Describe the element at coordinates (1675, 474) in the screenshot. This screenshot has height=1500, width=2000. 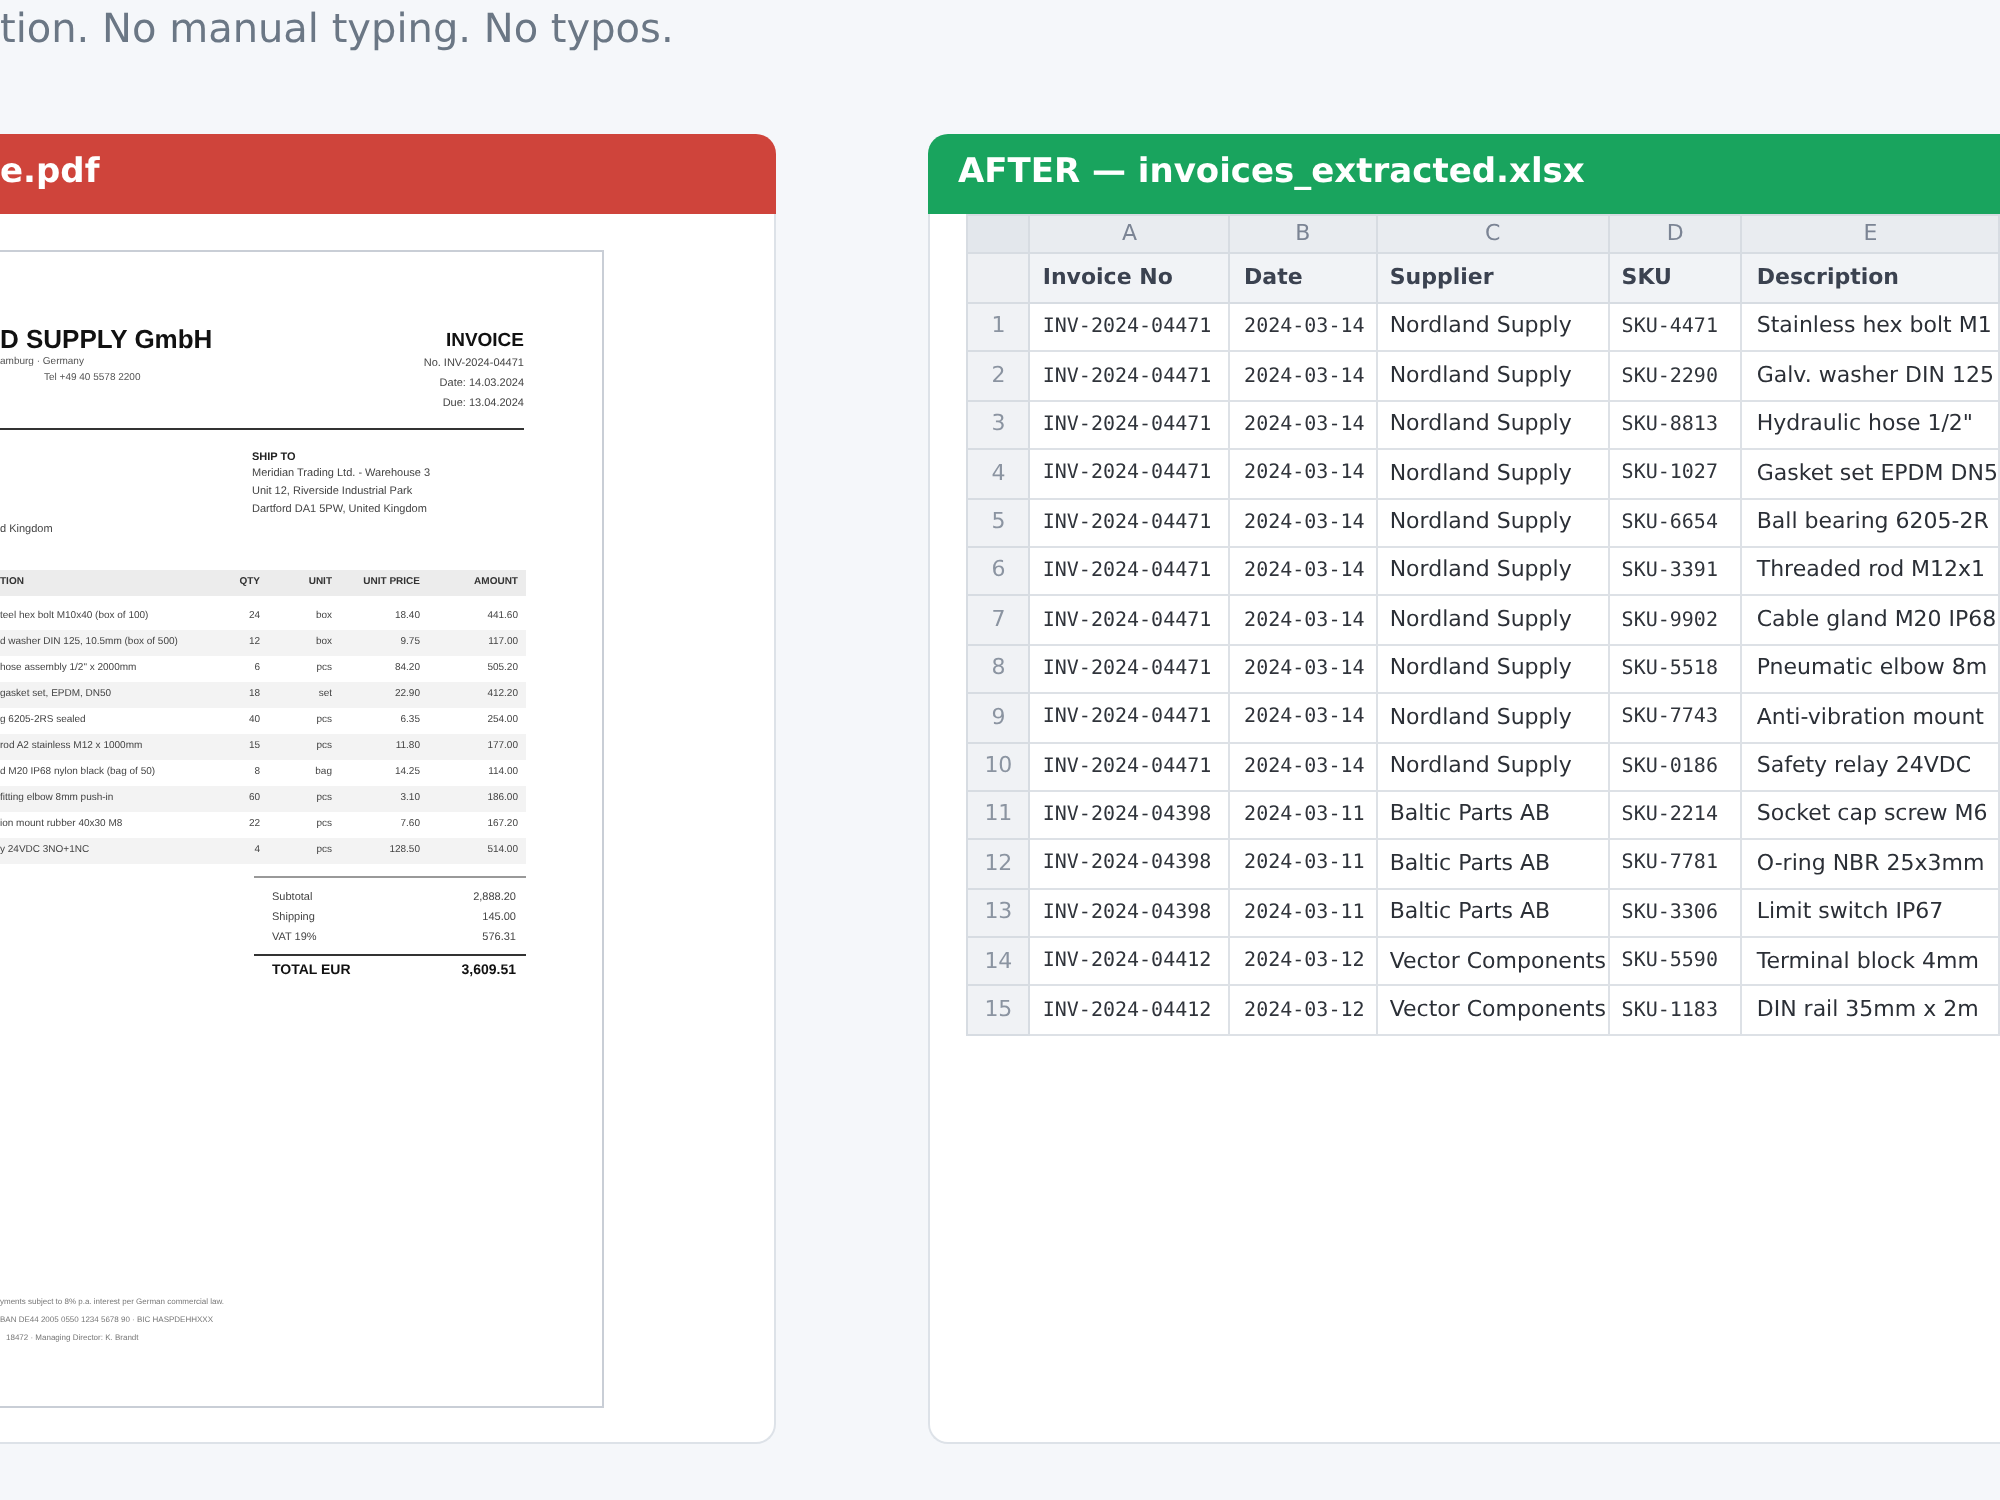
I see `table-cell: SKU-1027` at that location.